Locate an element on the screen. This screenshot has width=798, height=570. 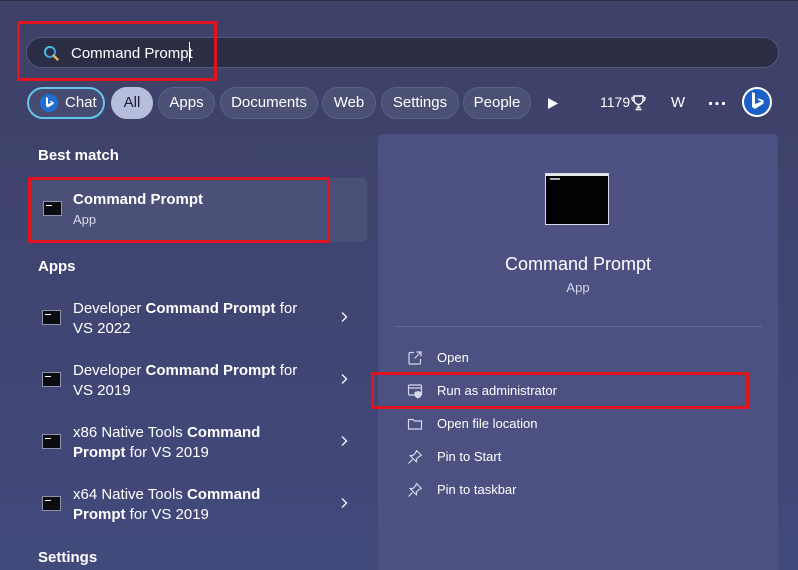
app-result: Developer Command Prompt for VS 2019 is located at coordinates (198, 380).